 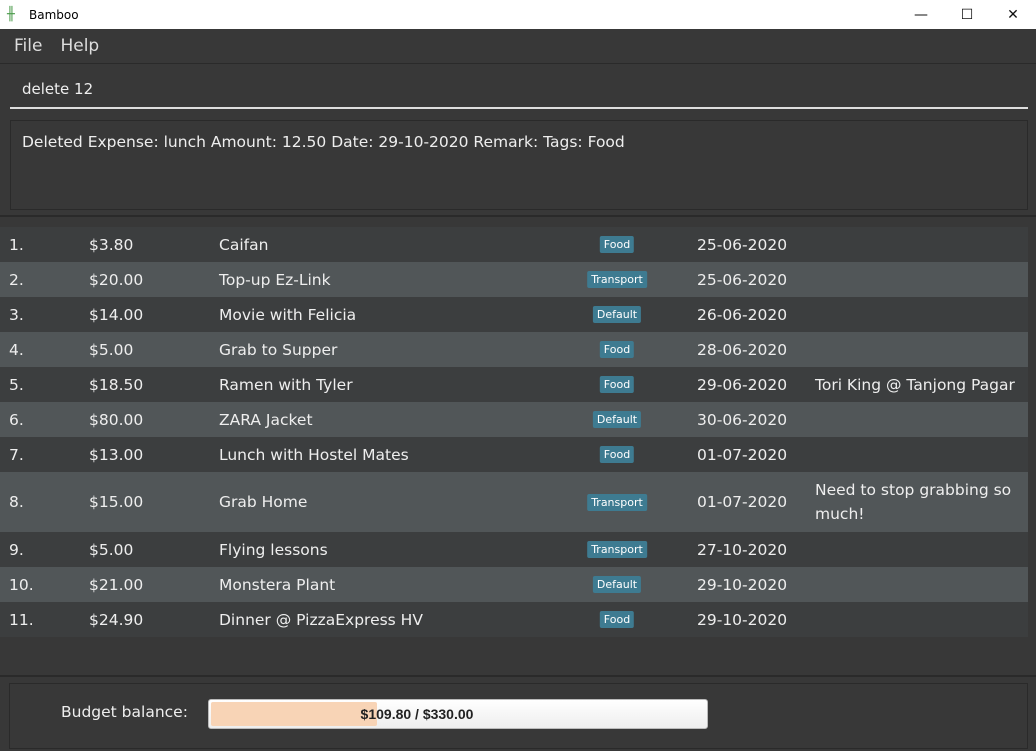 I want to click on maximize-button: ☐, so click(x=967, y=14).